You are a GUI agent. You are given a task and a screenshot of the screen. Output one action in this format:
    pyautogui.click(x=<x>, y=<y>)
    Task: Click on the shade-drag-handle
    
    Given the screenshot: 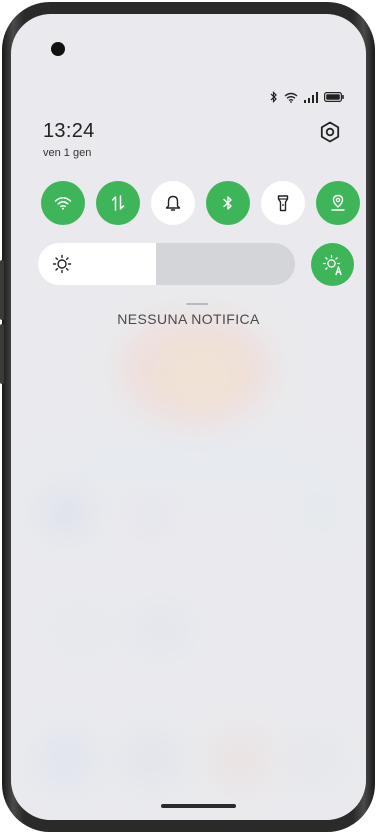 What is the action you would take?
    pyautogui.click(x=197, y=304)
    